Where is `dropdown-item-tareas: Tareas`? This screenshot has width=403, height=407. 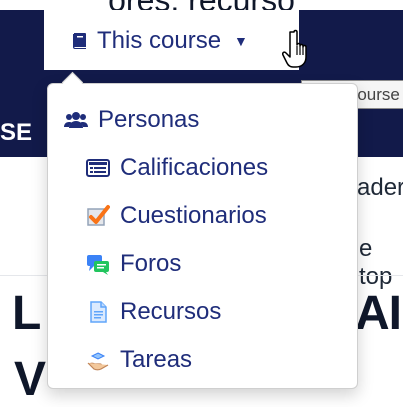
dropdown-item-tareas: Tareas is located at coordinates (139, 360).